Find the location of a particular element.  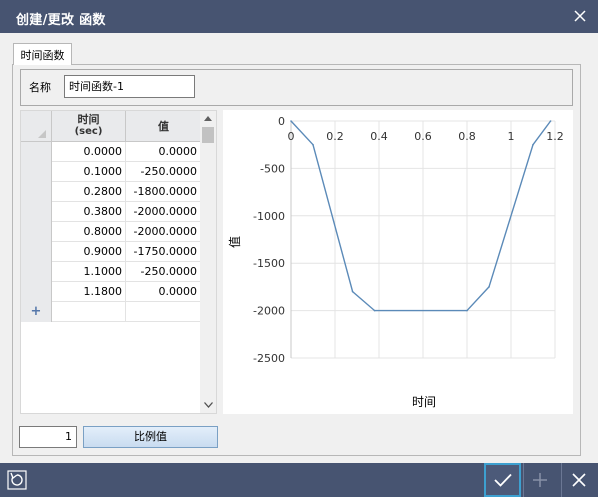

y-tick-label: 0 is located at coordinates (281, 121).